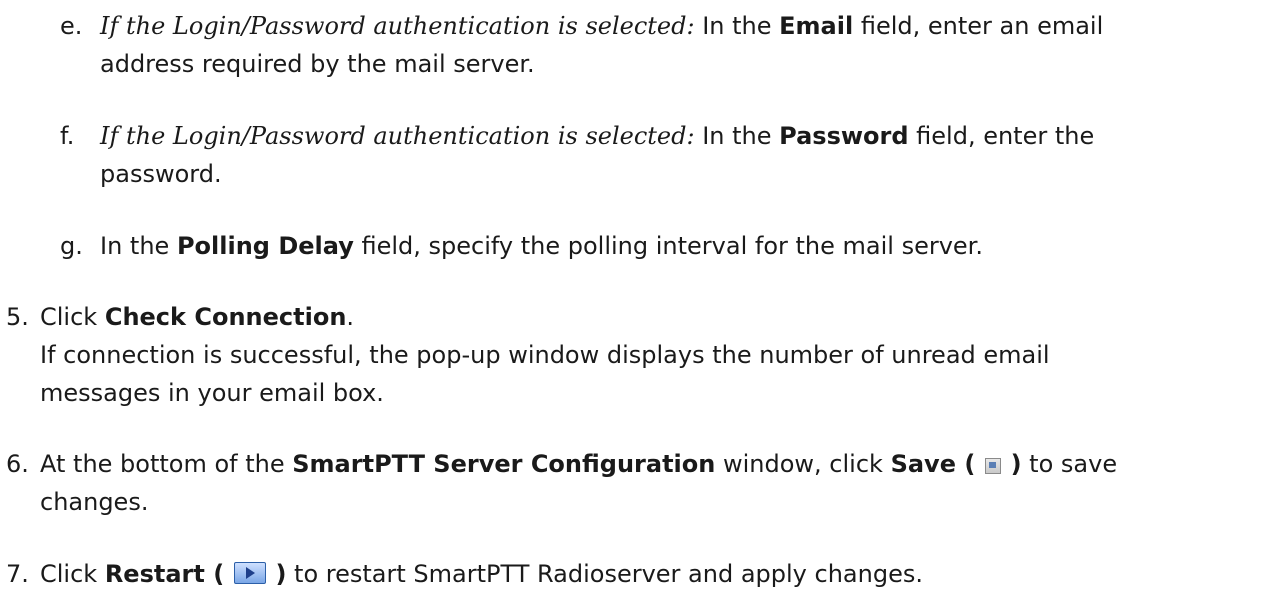 The height and width of the screenshot is (601, 1284). I want to click on field-name-polling-delay: Polling Delay, so click(265, 246).